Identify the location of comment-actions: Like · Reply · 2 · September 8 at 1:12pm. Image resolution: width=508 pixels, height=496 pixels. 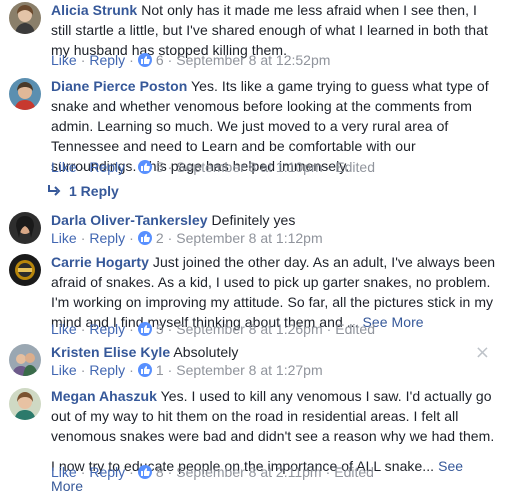
(187, 238).